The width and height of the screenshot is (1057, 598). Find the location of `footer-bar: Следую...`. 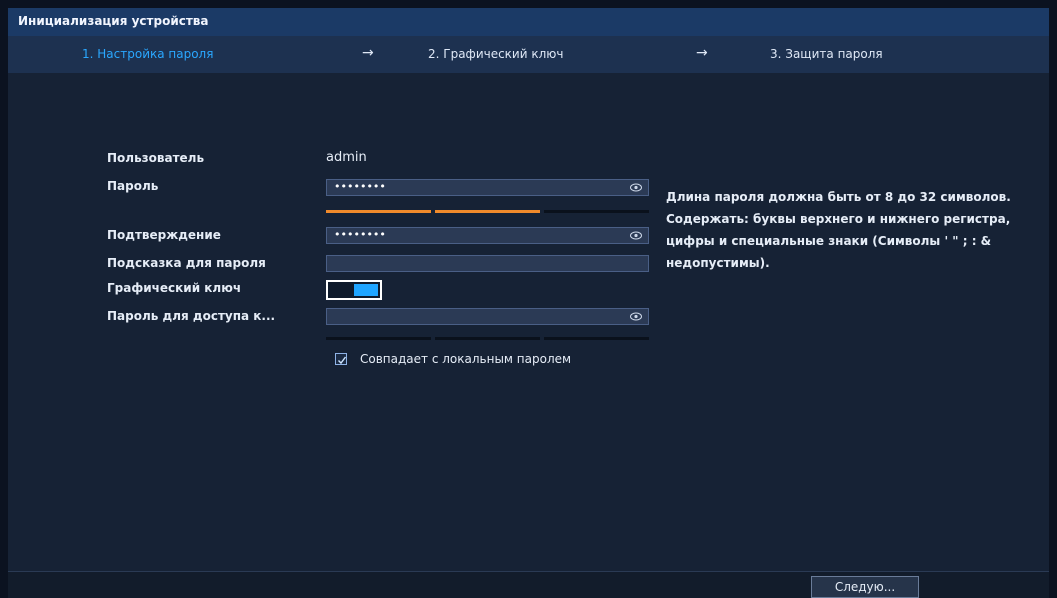

footer-bar: Следую... is located at coordinates (528, 584).